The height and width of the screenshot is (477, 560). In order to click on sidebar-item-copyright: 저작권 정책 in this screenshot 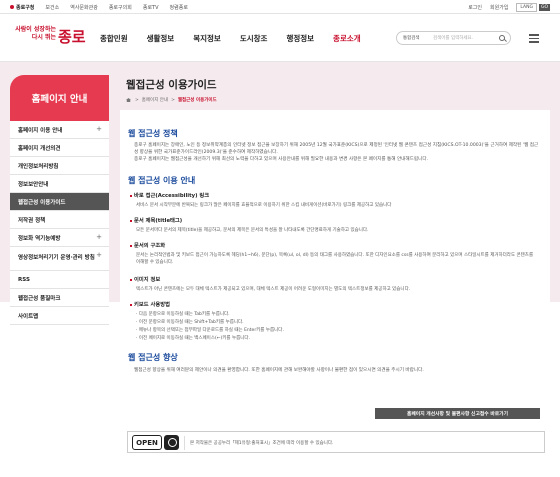, I will do `click(59, 220)`.